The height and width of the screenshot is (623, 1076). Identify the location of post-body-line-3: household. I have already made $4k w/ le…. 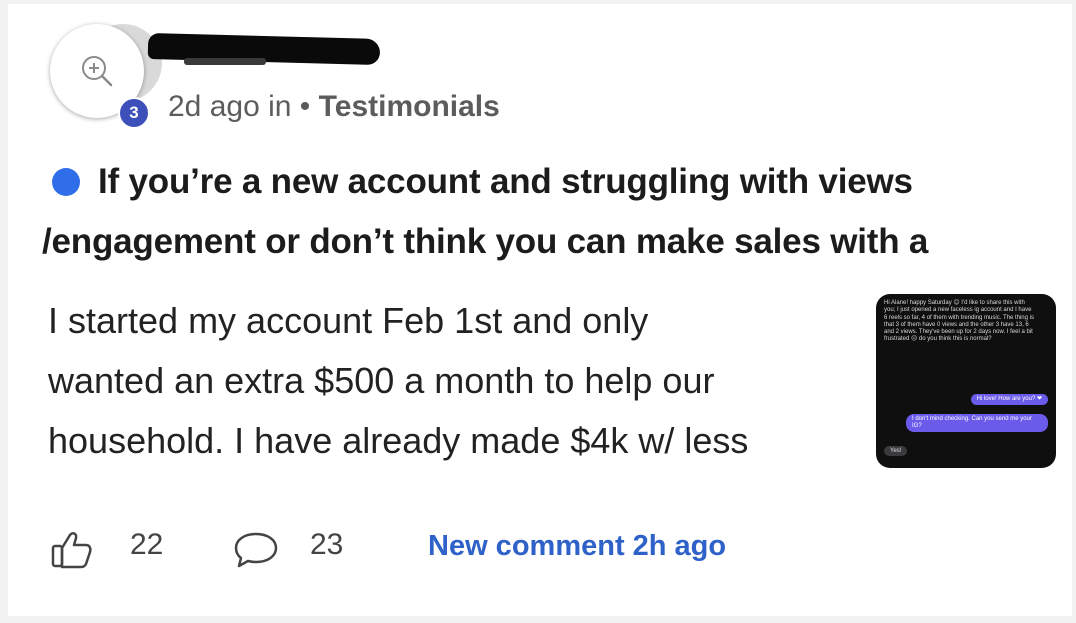
(398, 440).